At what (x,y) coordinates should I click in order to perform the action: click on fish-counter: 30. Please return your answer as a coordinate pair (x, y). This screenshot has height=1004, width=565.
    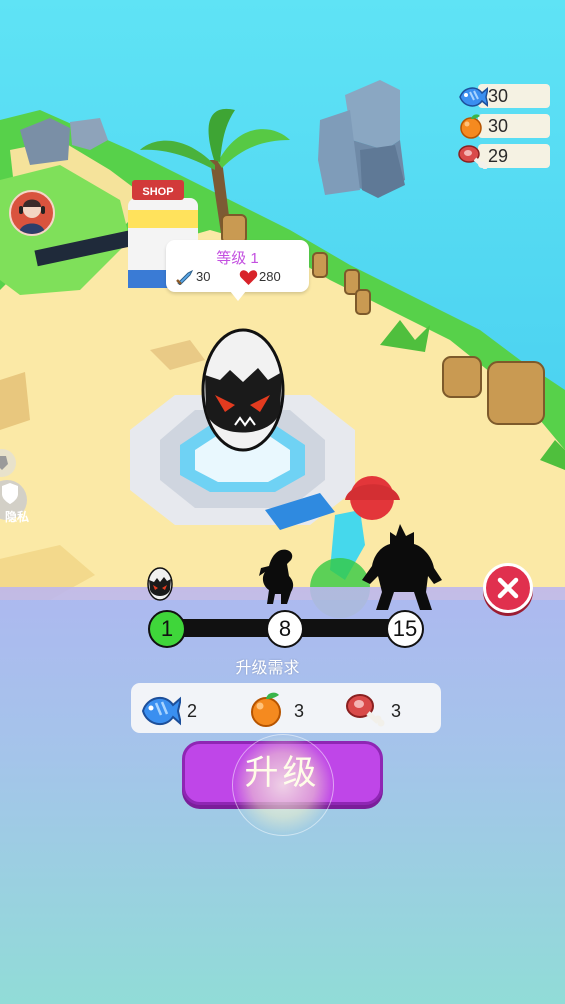
    Looking at the image, I should click on (504, 96).